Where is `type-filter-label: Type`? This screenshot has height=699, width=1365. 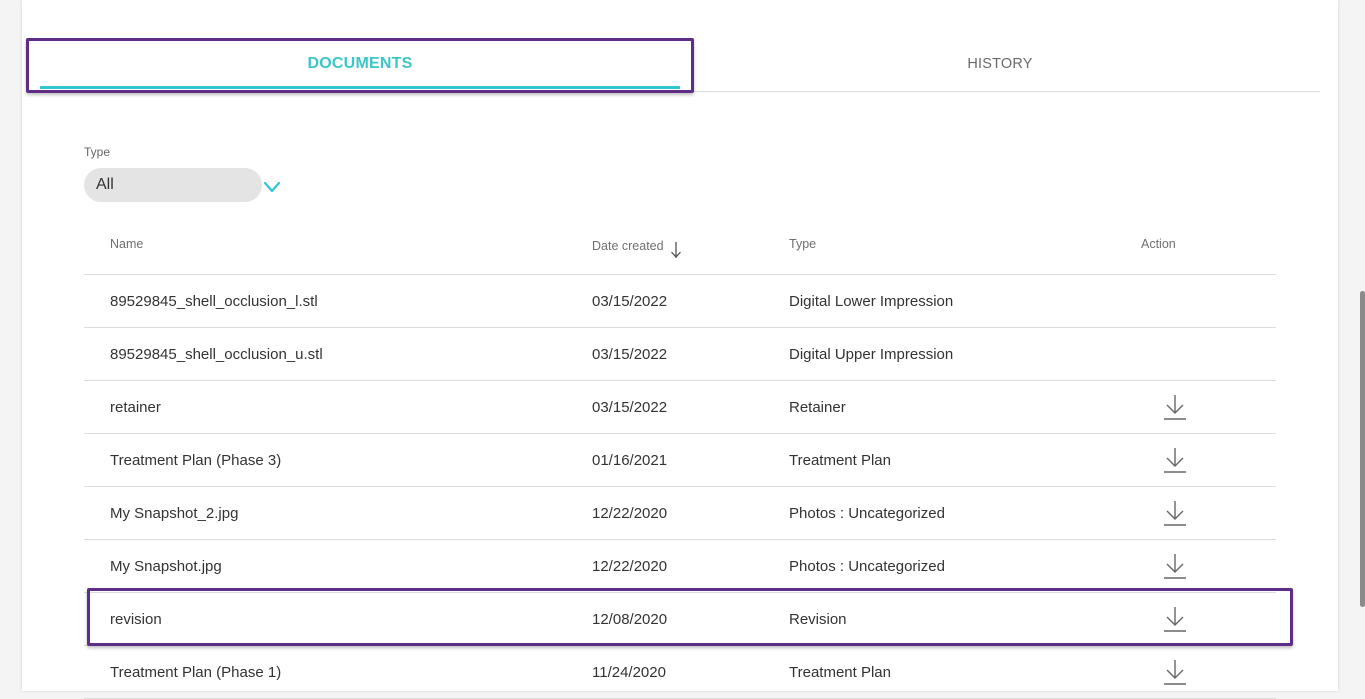
type-filter-label: Type is located at coordinates (97, 152).